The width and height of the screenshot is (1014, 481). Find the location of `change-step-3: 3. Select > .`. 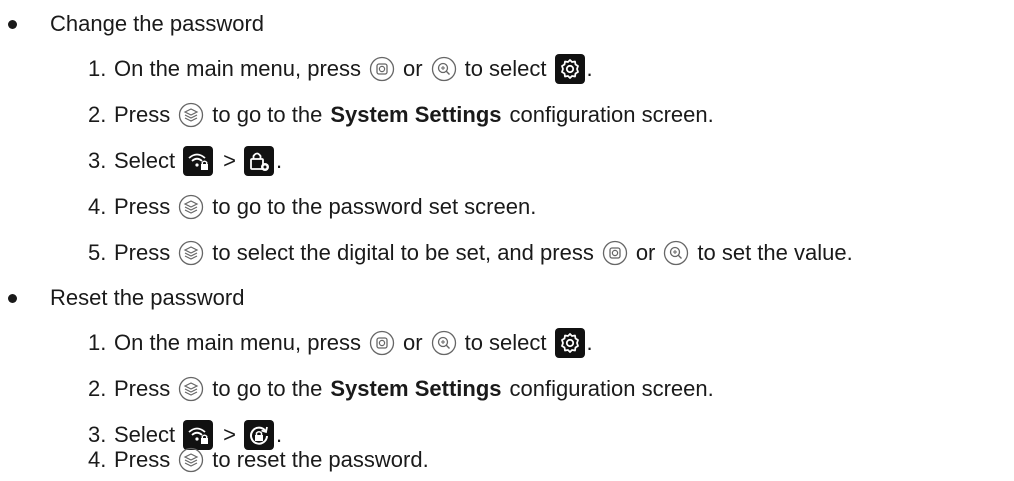

change-step-3: 3. Select > . is located at coordinates (185, 161).